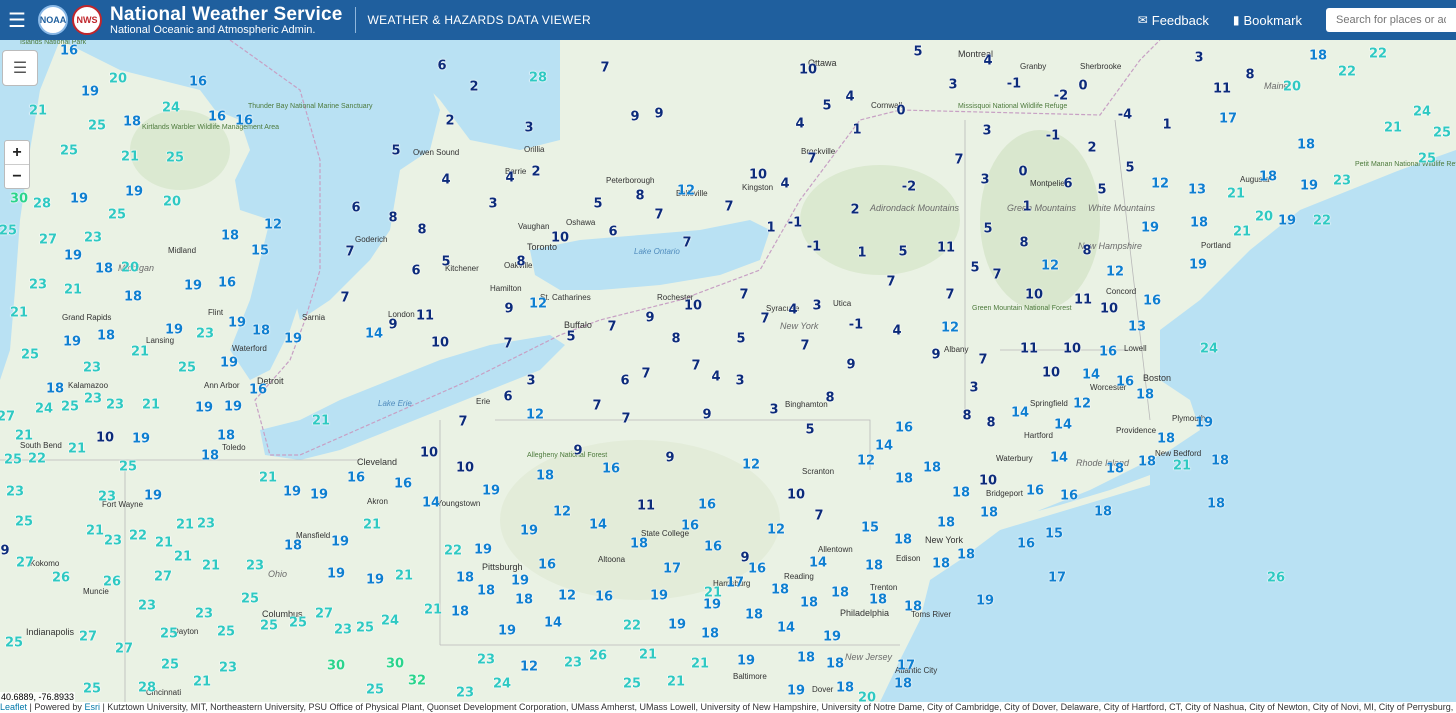  What do you see at coordinates (13, 707) in the screenshot?
I see `leaflet-link: Leaflet` at bounding box center [13, 707].